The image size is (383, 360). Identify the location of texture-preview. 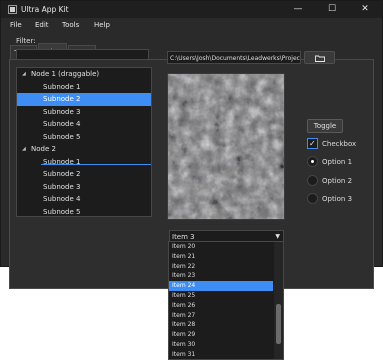
(226, 146).